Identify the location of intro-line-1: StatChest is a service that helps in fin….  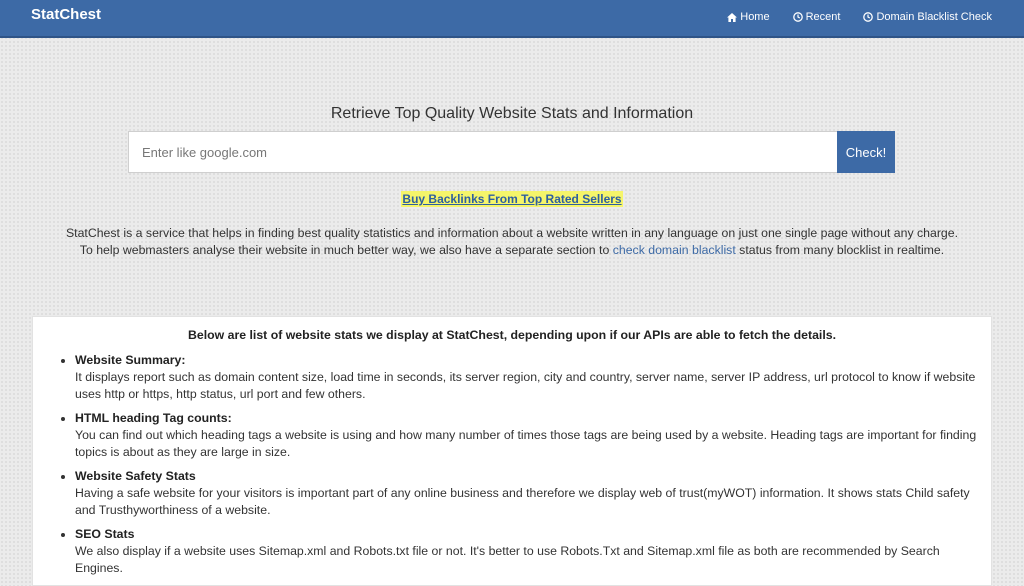
(512, 233).